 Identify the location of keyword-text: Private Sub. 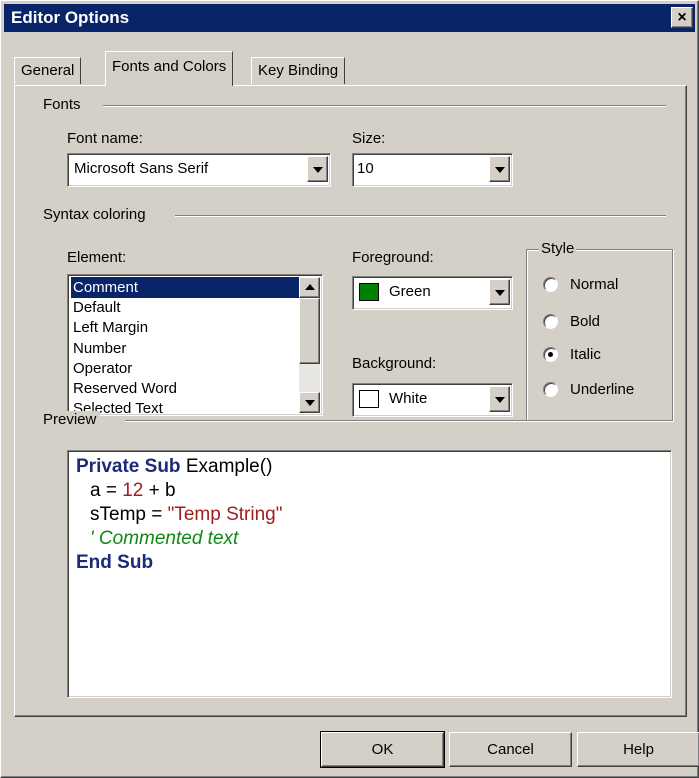
(128, 466).